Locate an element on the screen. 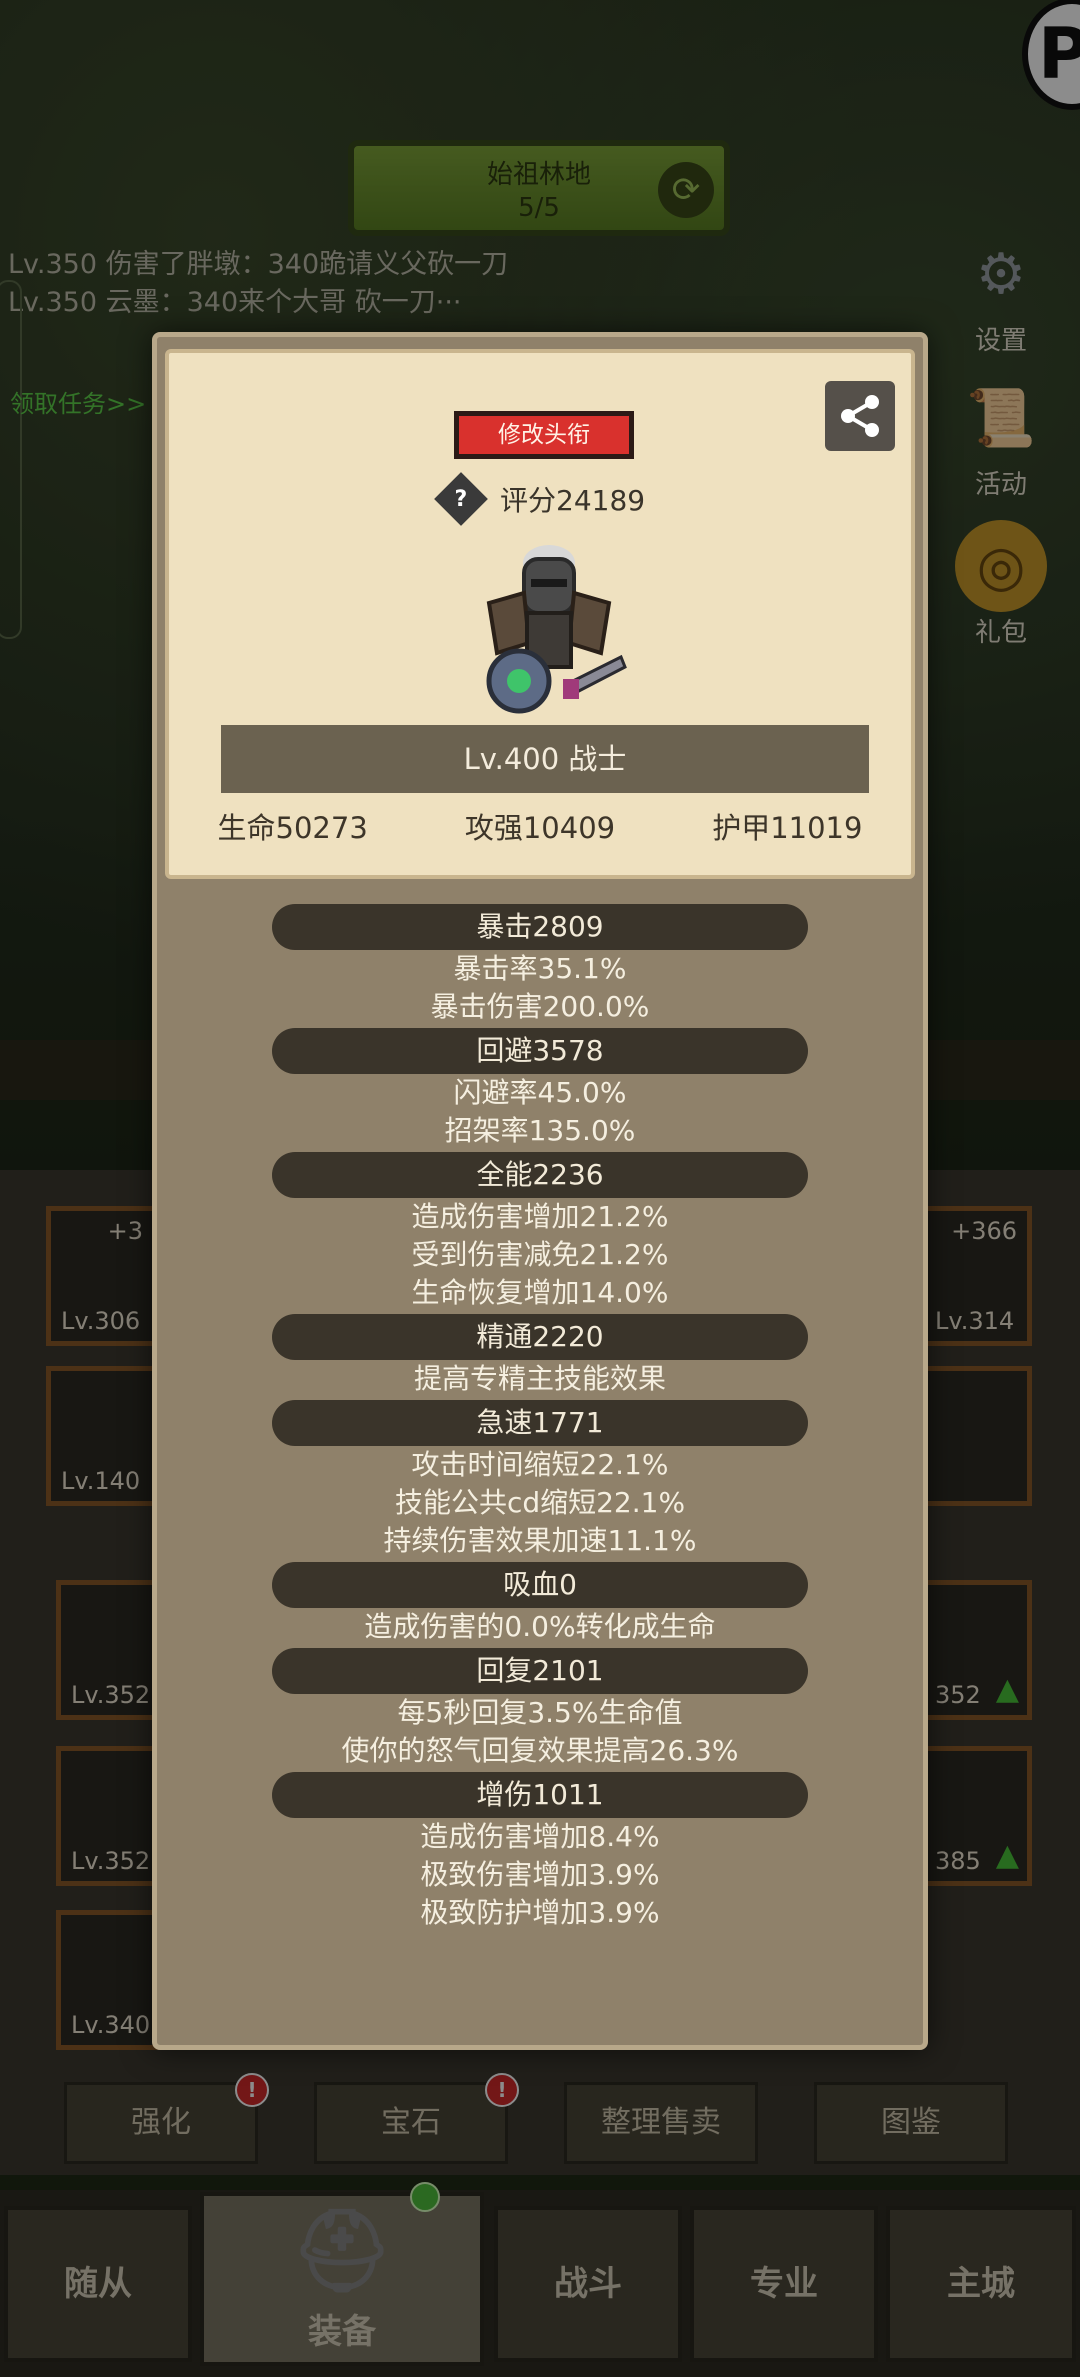 This screenshot has width=1080, height=2377. warrior-portrait is located at coordinates (556, 629).